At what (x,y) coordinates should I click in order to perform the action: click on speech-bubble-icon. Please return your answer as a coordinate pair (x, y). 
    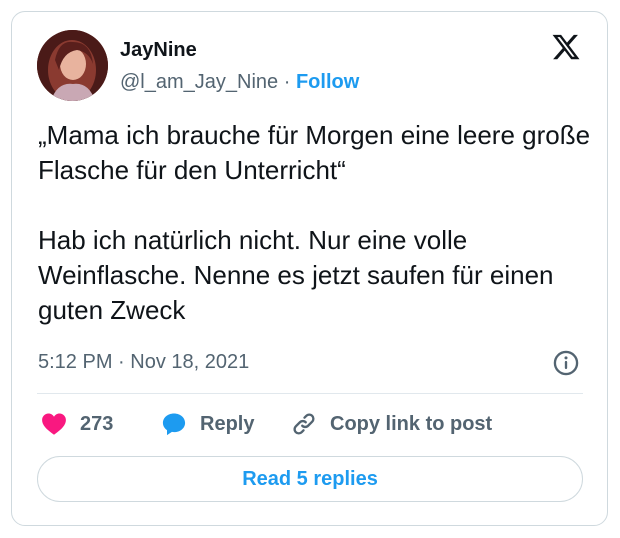
    Looking at the image, I should click on (174, 424).